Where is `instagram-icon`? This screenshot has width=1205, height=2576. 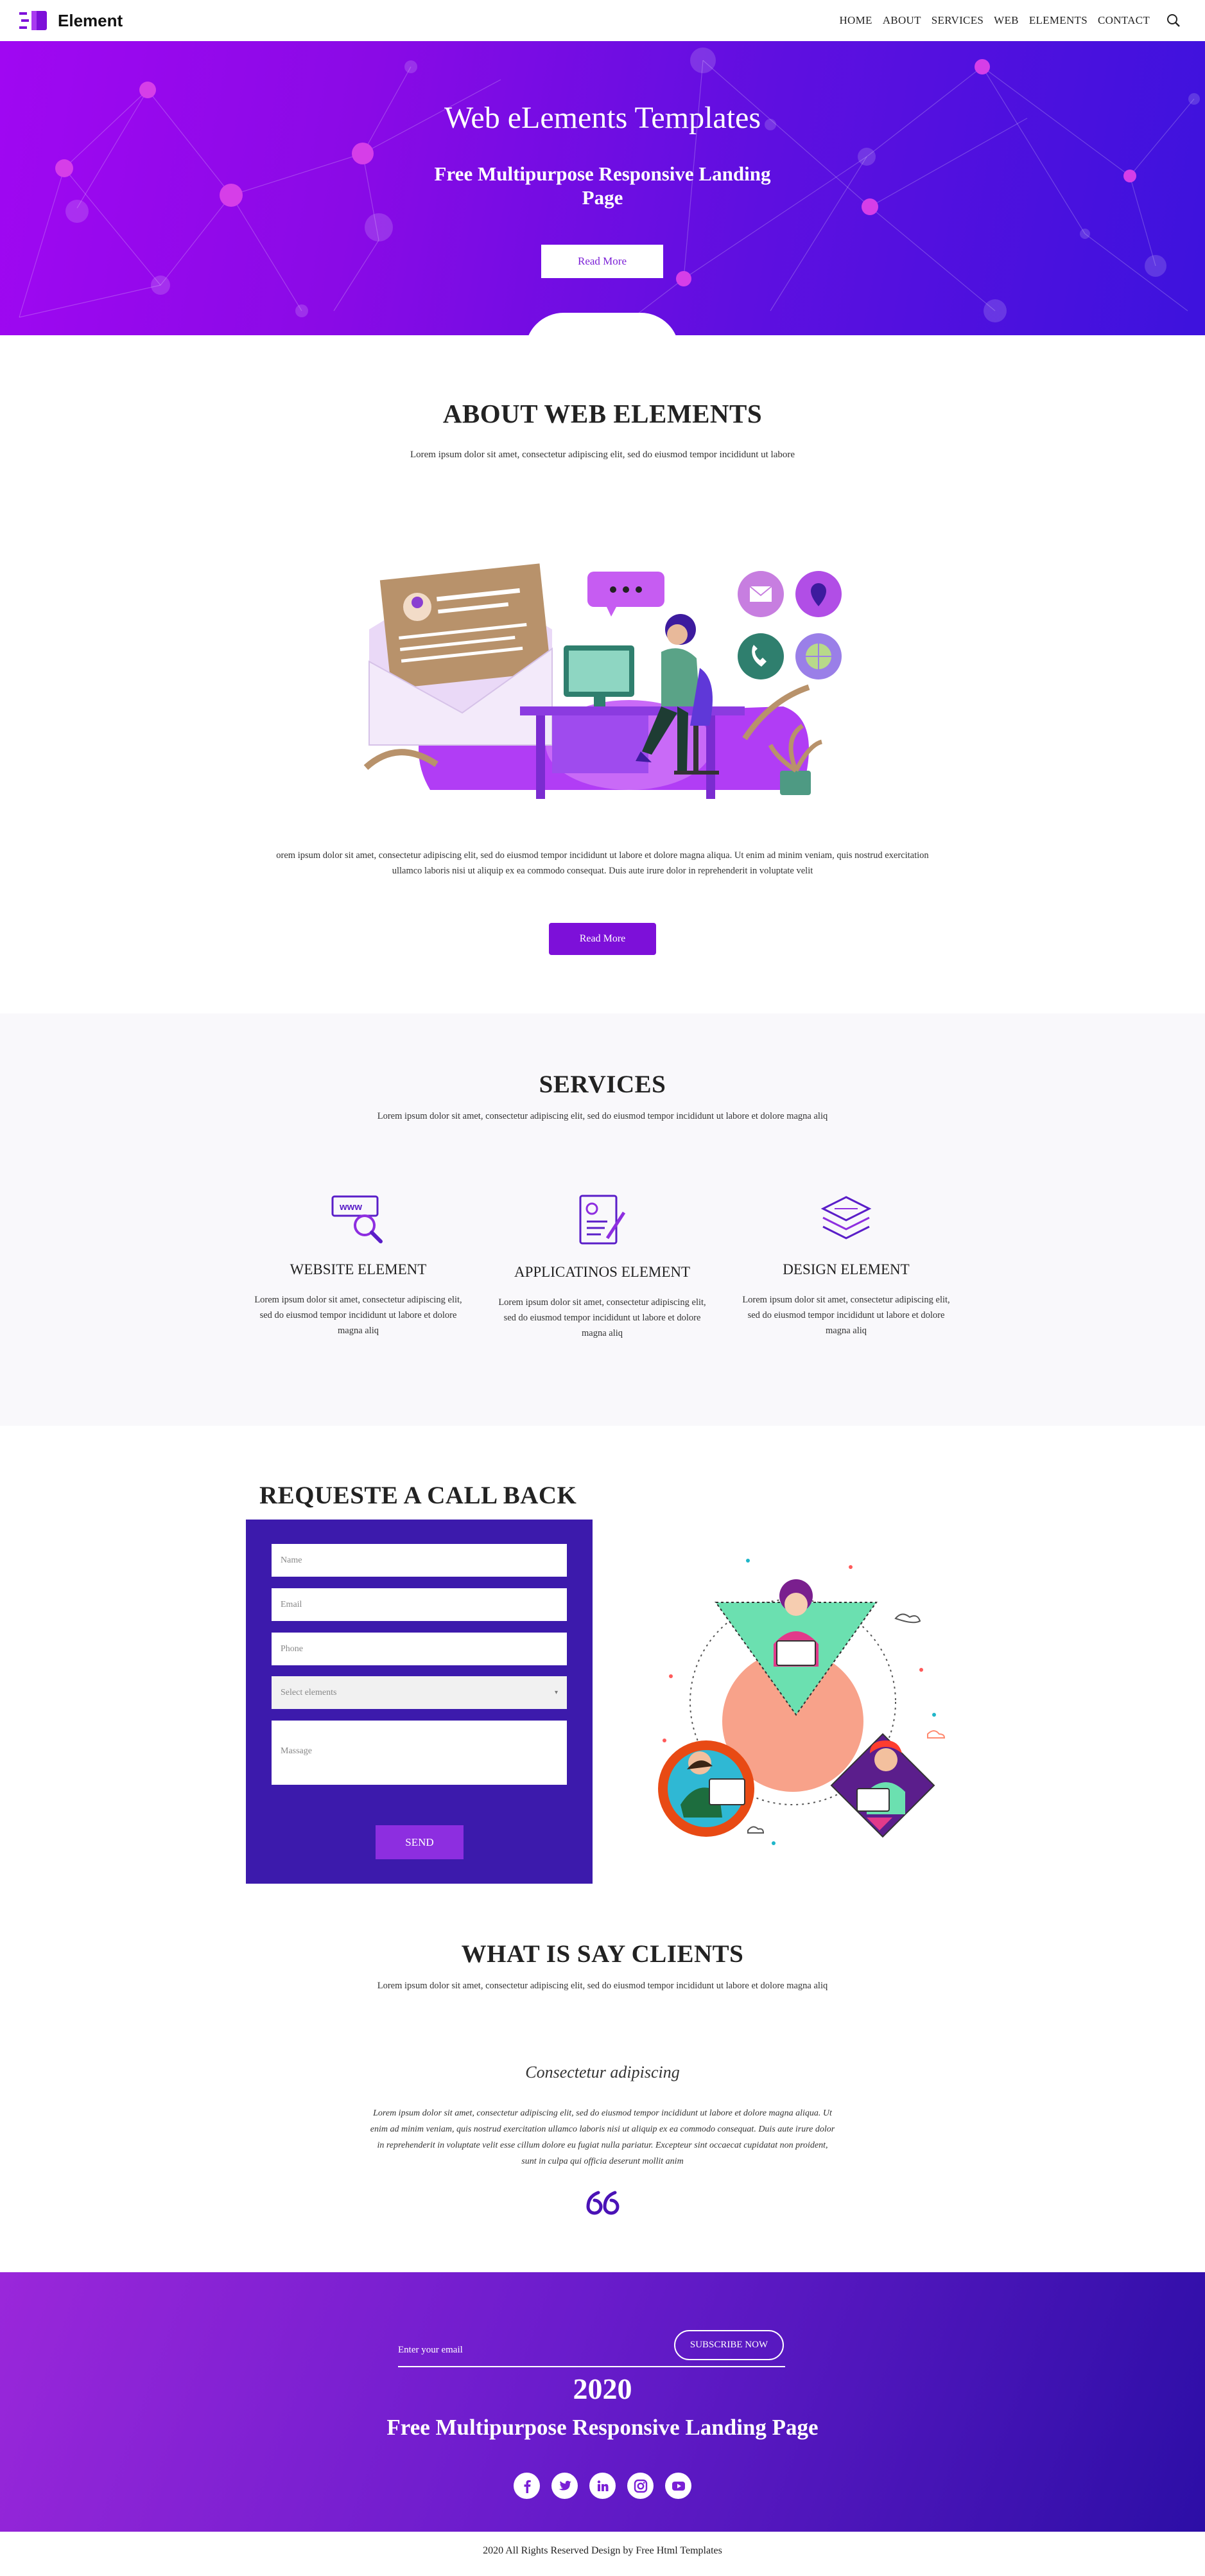
instagram-icon is located at coordinates (641, 2486).